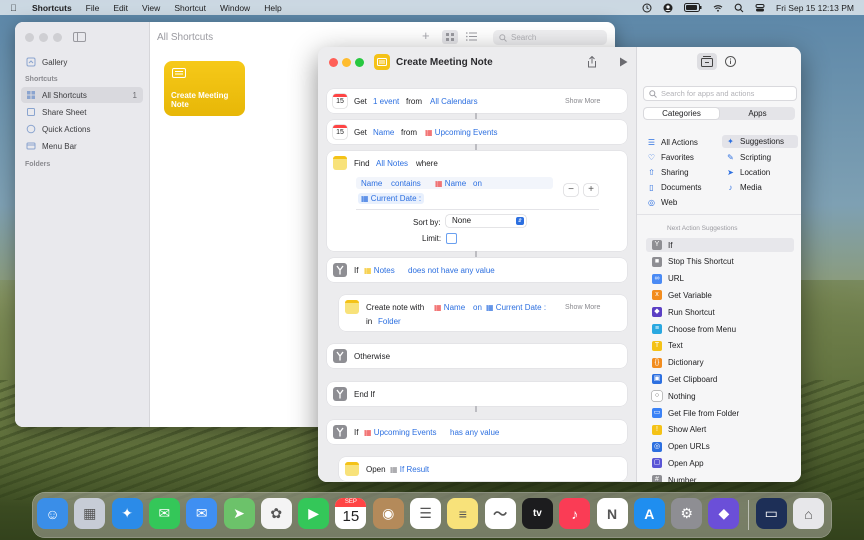 This screenshot has width=864, height=540. What do you see at coordinates (52, 513) in the screenshot?
I see `dock-finder: ☺` at bounding box center [52, 513].